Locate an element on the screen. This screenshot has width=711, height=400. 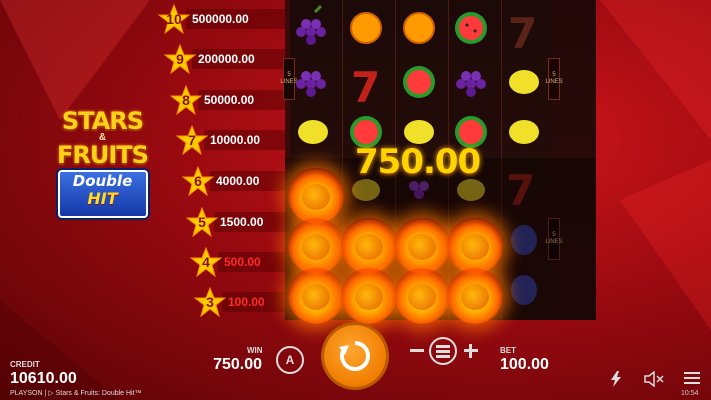
credit-value: 10610.00 is located at coordinates (43, 378).